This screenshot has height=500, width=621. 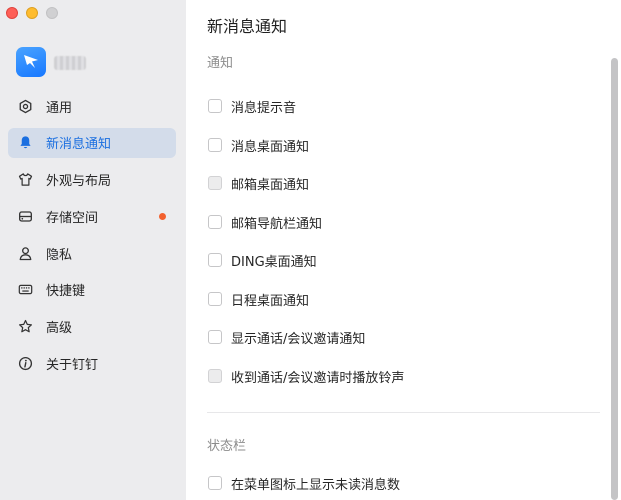 I want to click on sidebar-item-notifications: 新消息通知, so click(x=92, y=142).